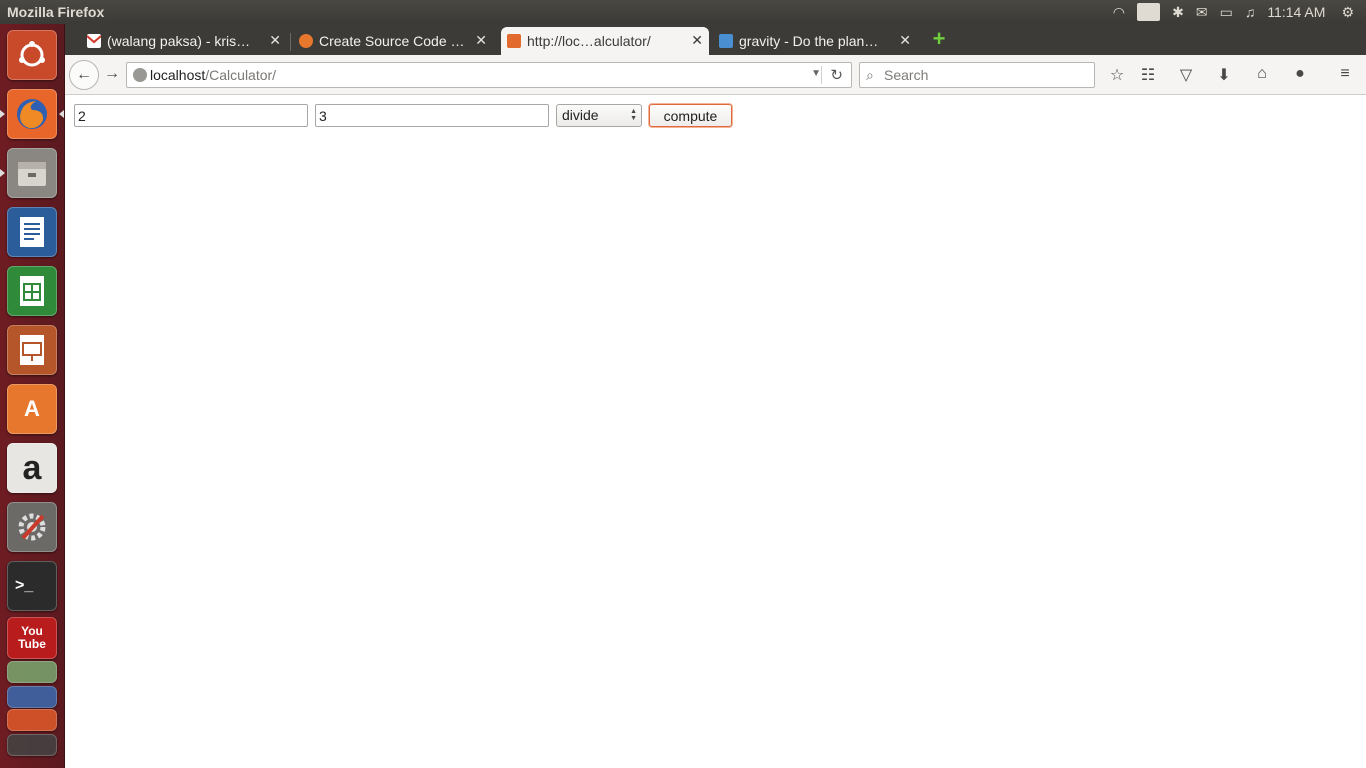 Image resolution: width=1366 pixels, height=768 pixels. What do you see at coordinates (1186, 75) in the screenshot?
I see `pocket-icon: ▽` at bounding box center [1186, 75].